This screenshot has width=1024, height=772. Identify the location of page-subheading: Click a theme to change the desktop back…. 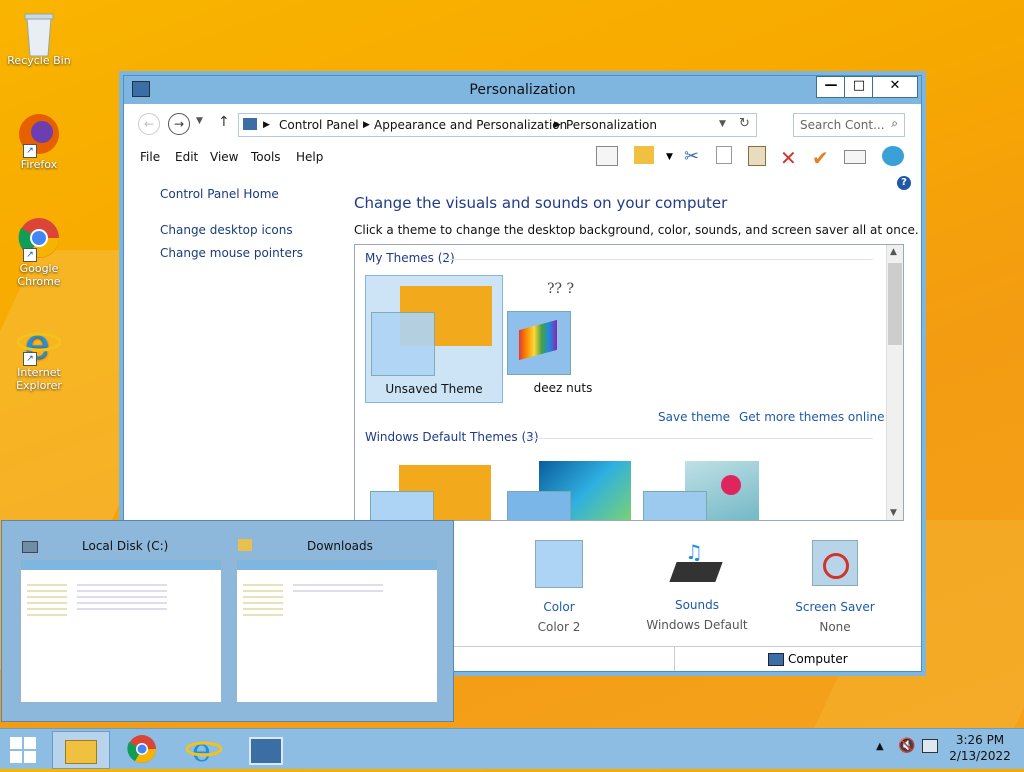
(636, 230).